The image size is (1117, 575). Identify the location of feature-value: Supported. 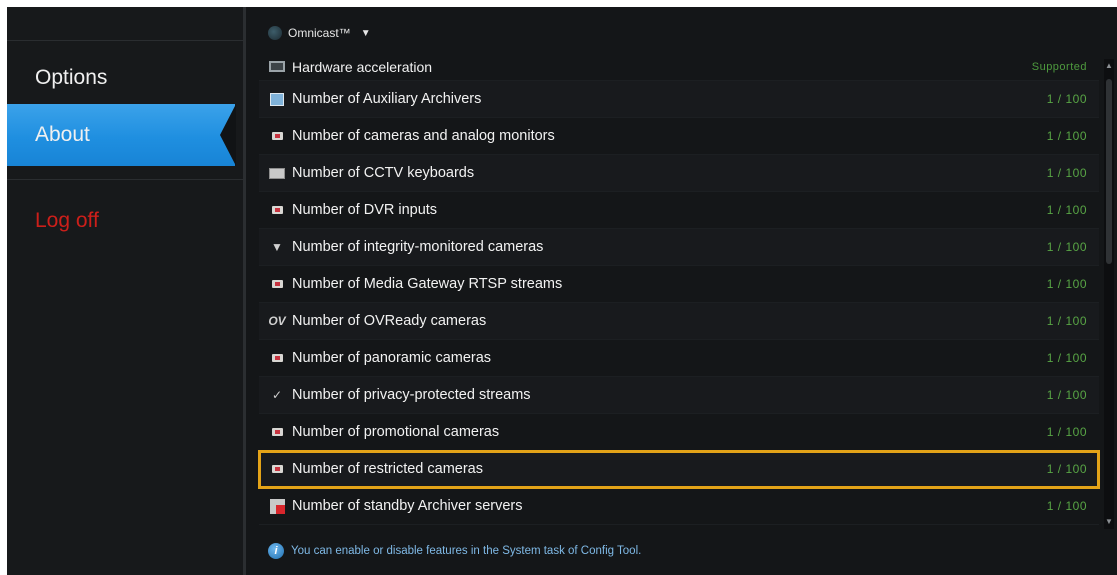
(1059, 66).